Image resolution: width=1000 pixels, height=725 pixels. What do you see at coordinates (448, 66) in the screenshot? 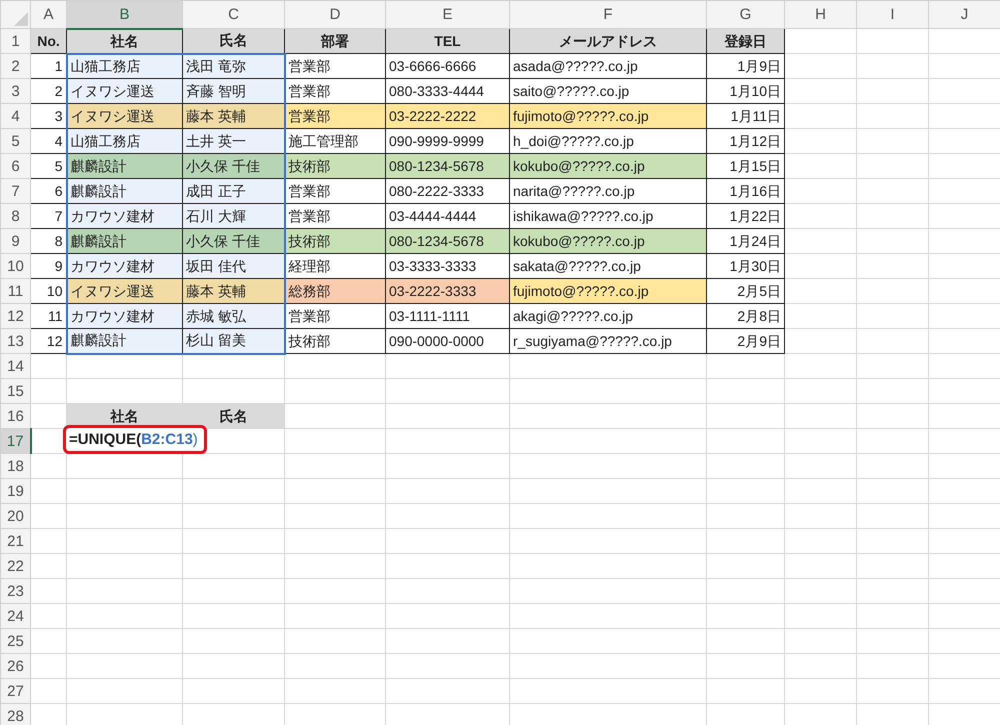
I see `table-cell: 03-6666-6666` at bounding box center [448, 66].